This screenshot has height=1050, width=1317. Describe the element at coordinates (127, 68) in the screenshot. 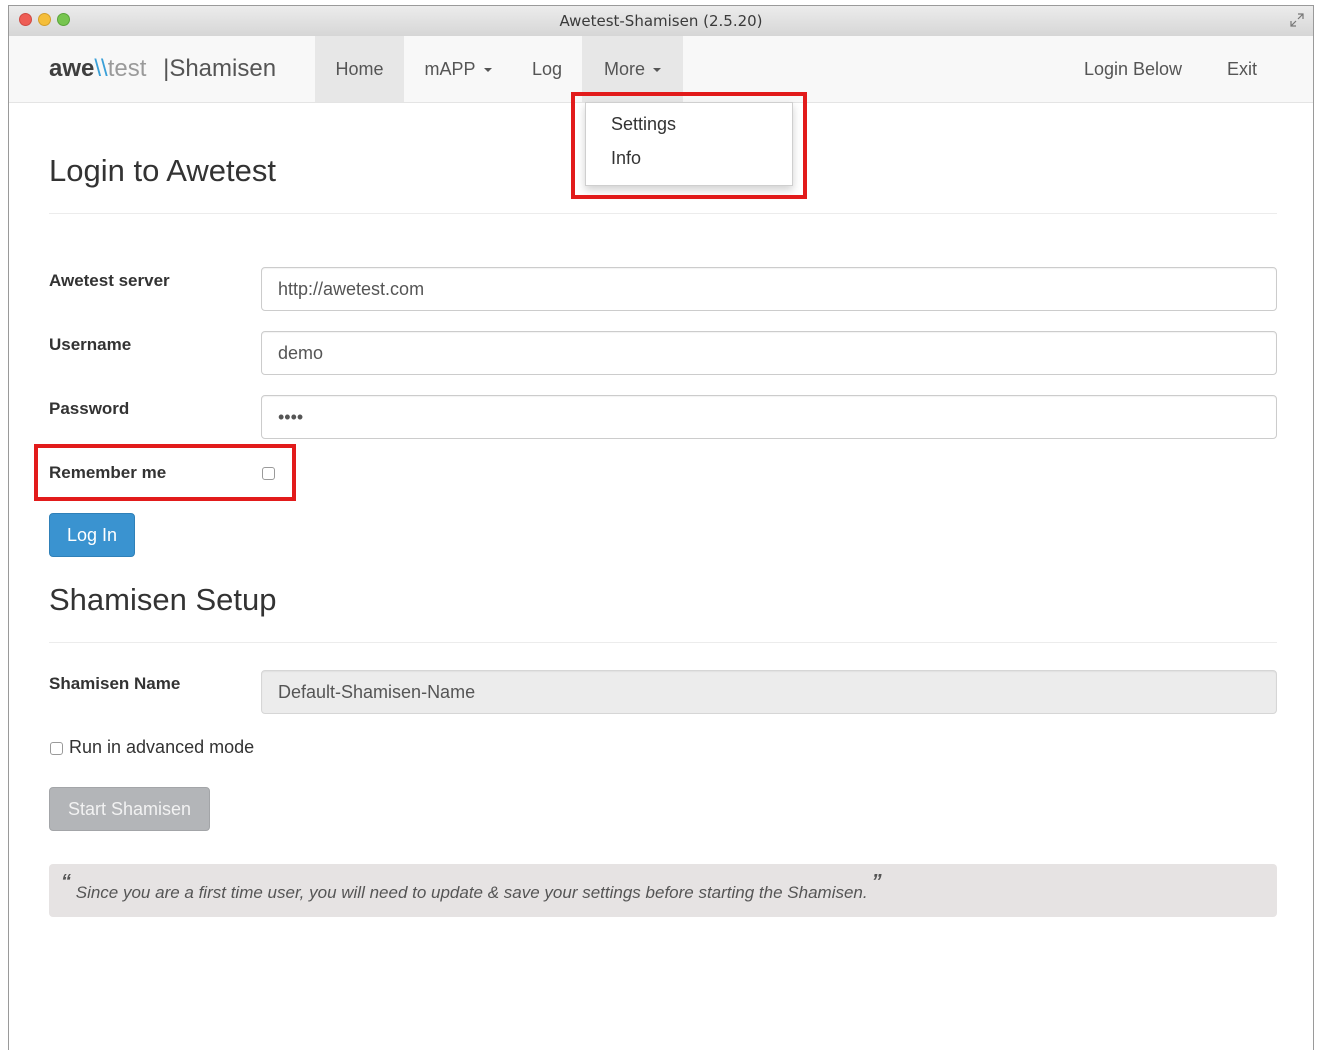

I see `brand-part-test: test` at that location.